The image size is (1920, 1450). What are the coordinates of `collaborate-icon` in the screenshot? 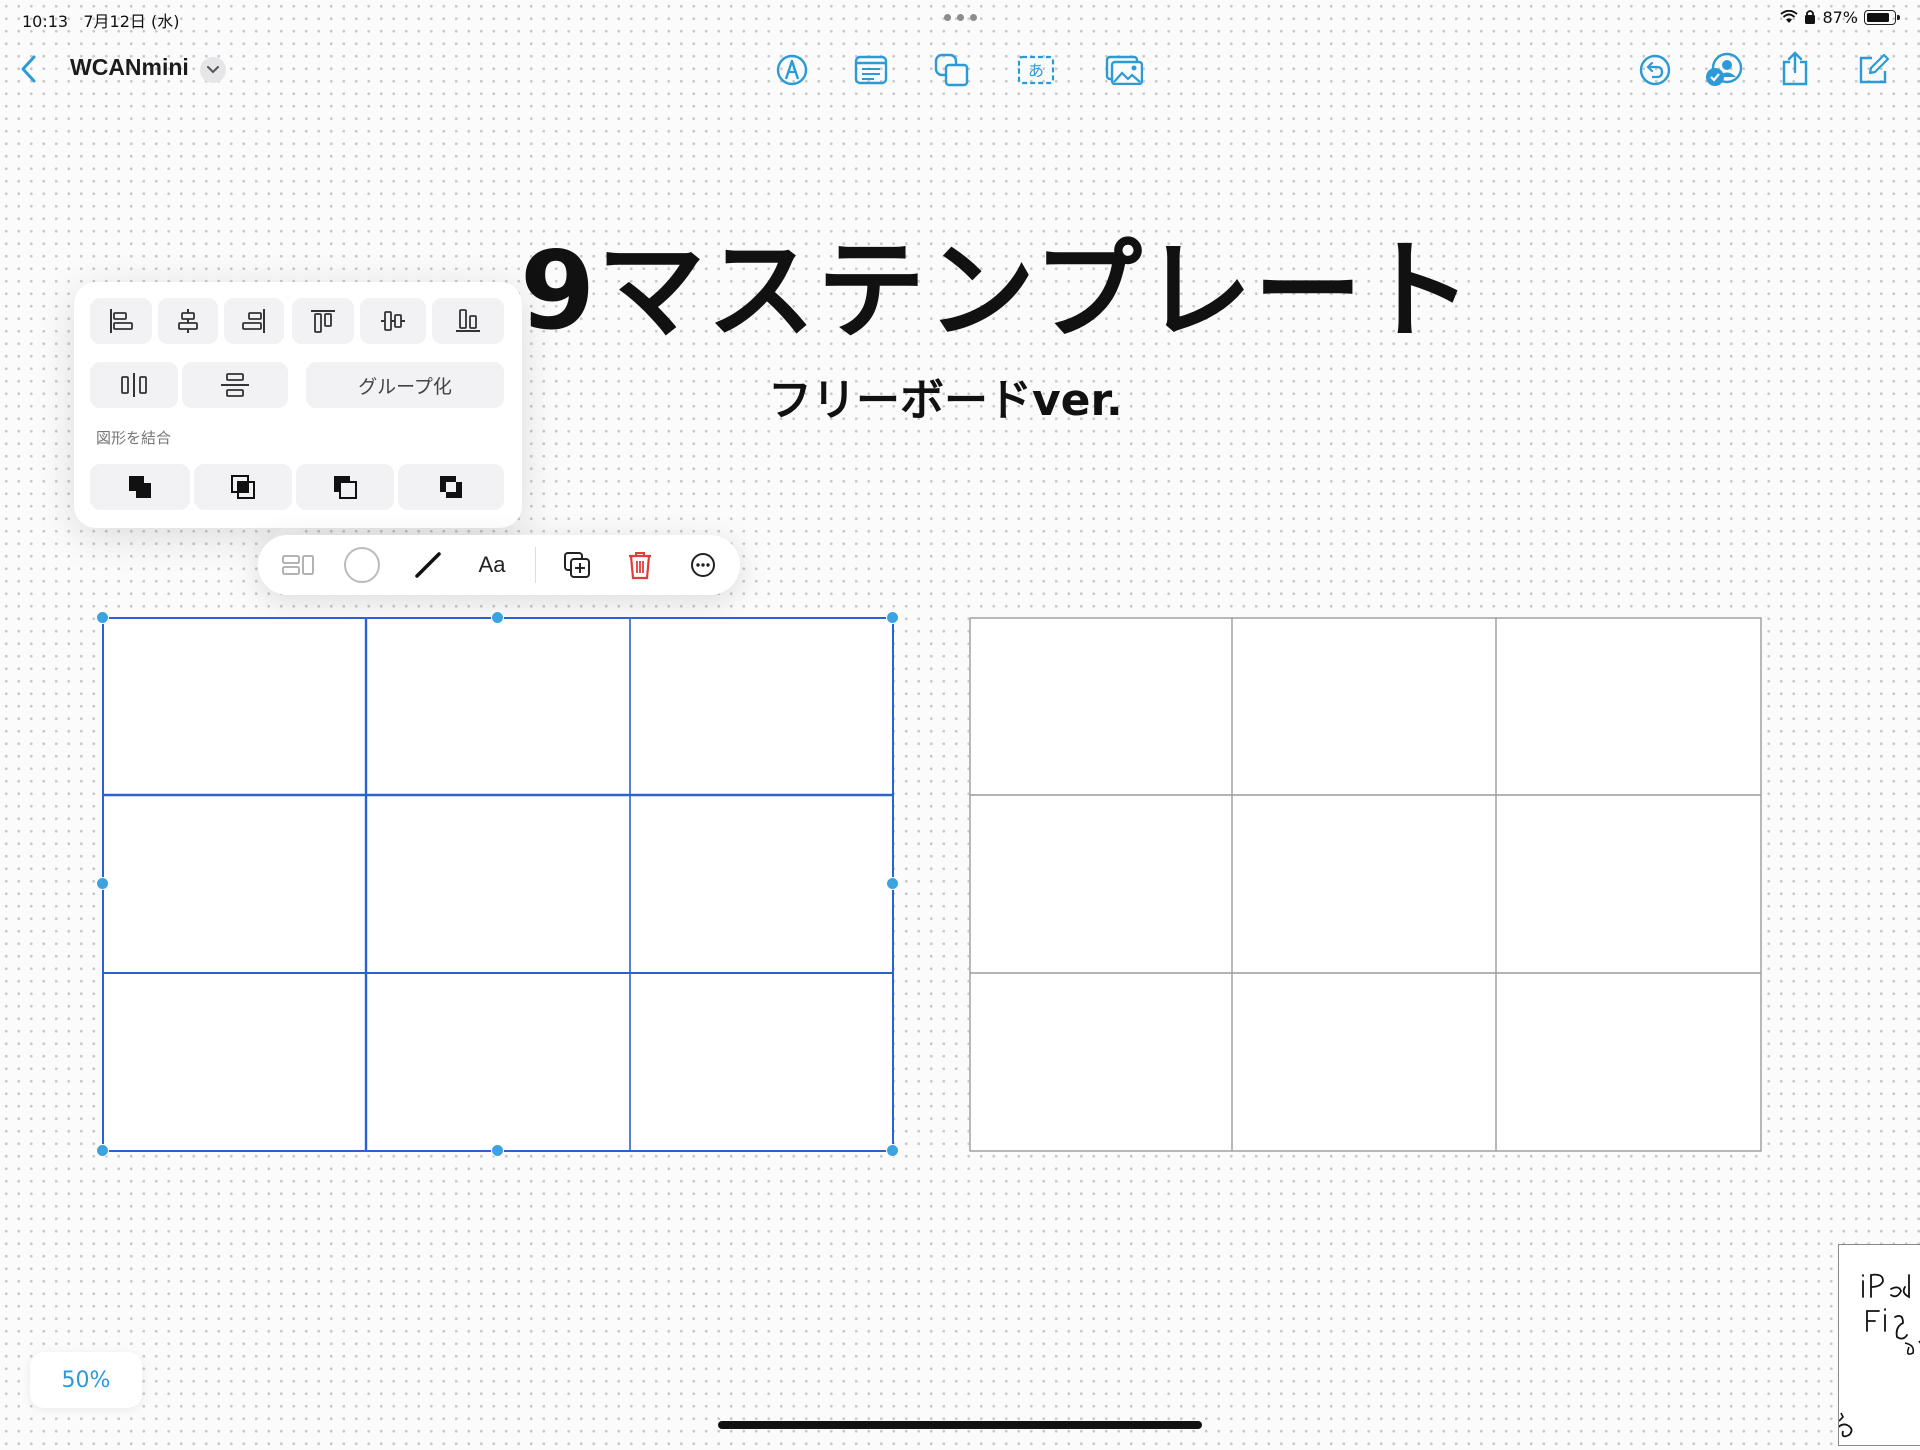 It's located at (1724, 69).